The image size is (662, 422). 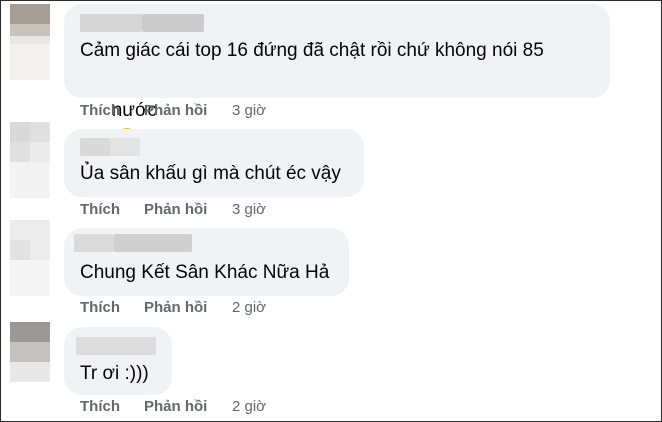 What do you see at coordinates (210, 173) in the screenshot?
I see `comment-text: Ủa sân khấu gì mà chút éc vậy` at bounding box center [210, 173].